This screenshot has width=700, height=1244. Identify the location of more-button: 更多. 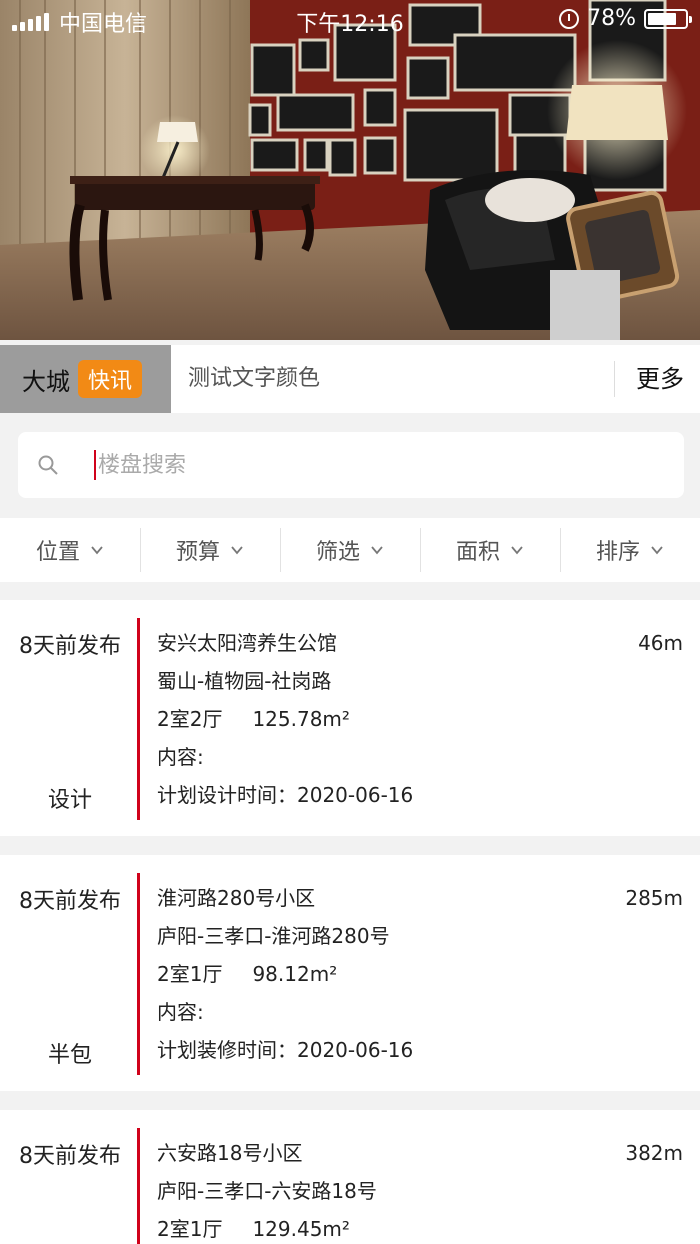
(660, 379).